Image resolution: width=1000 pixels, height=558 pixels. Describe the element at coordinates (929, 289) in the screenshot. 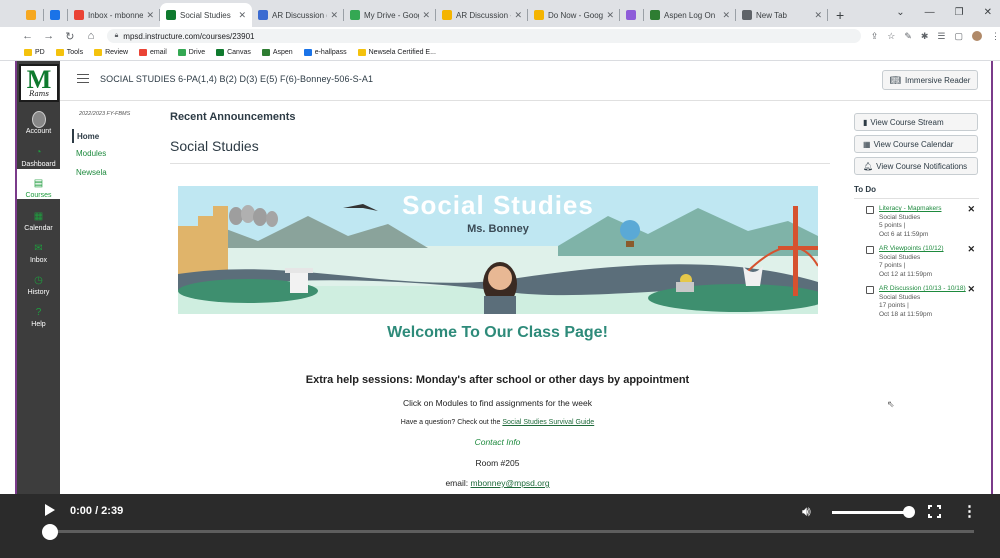

I see `todo-title: AR Discussion (10/13 - 10/18)` at that location.